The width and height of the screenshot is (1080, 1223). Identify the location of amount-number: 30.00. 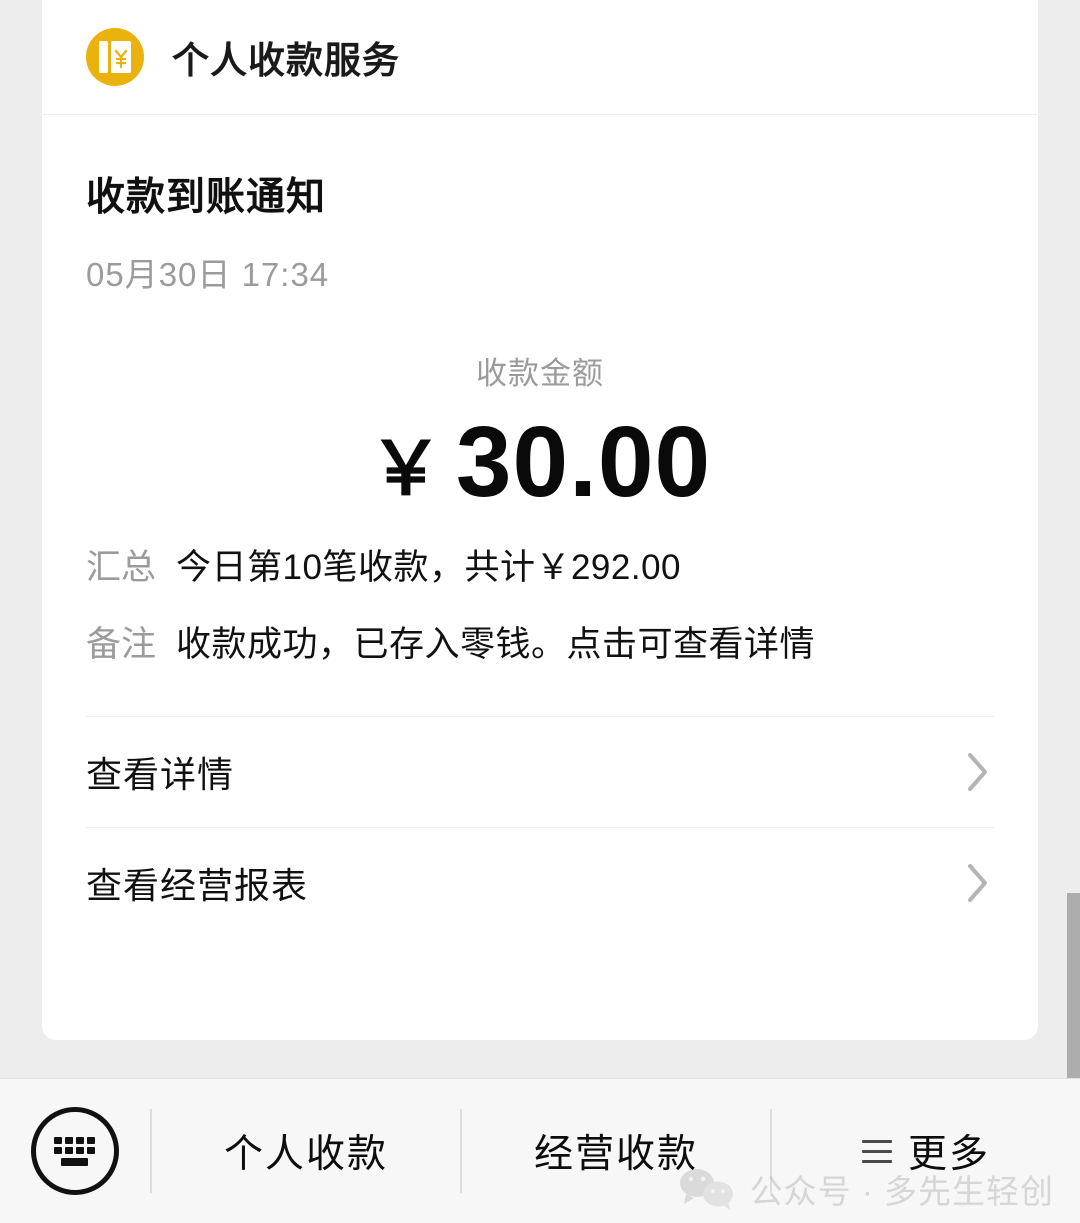
(583, 461).